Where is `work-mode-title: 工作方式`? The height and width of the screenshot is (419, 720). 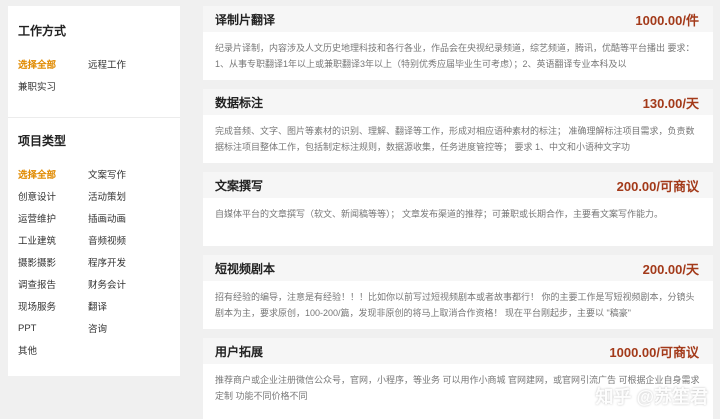
work-mode-title: 工作方式 is located at coordinates (42, 31).